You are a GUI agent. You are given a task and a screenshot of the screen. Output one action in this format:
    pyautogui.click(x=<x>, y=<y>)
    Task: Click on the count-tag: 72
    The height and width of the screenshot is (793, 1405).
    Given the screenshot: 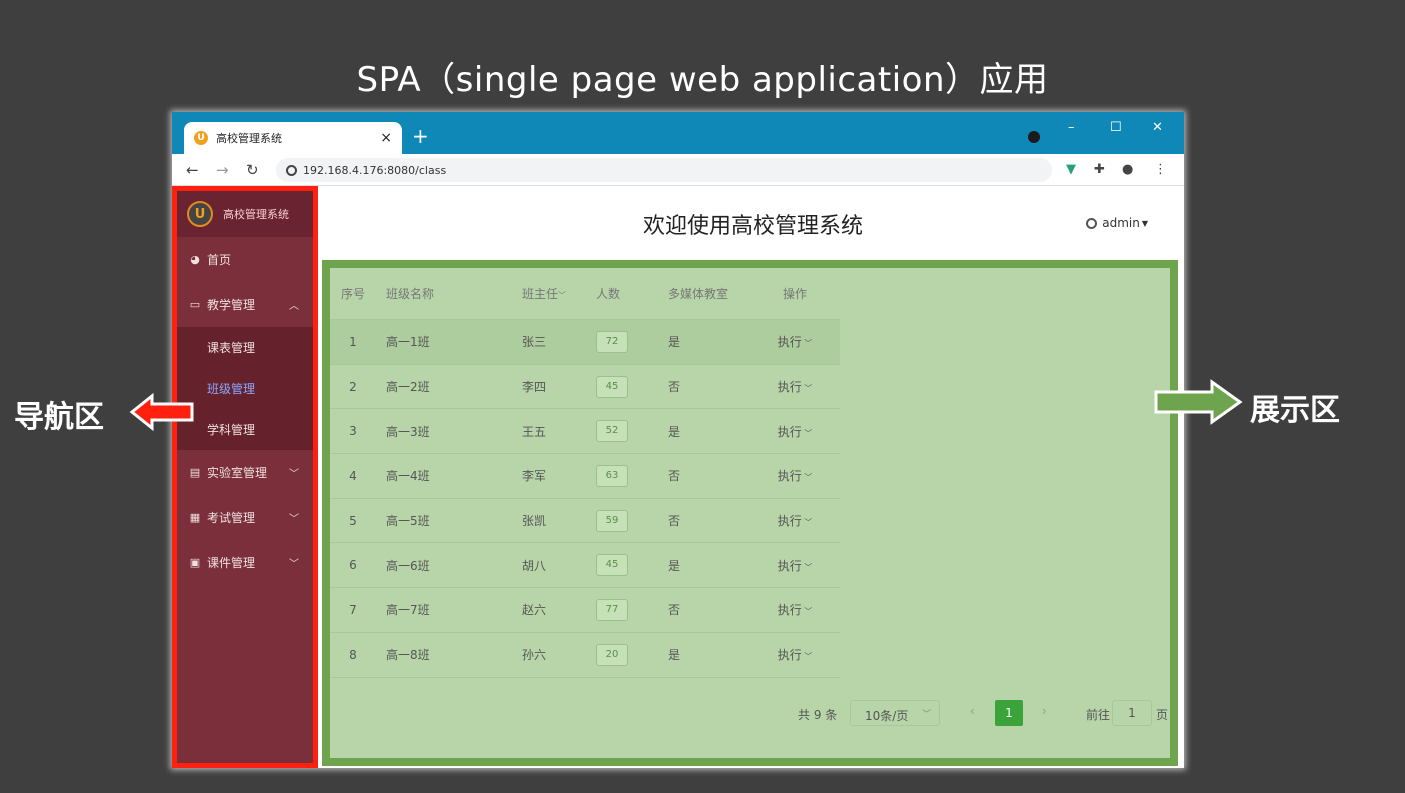 What is the action you would take?
    pyautogui.click(x=612, y=341)
    